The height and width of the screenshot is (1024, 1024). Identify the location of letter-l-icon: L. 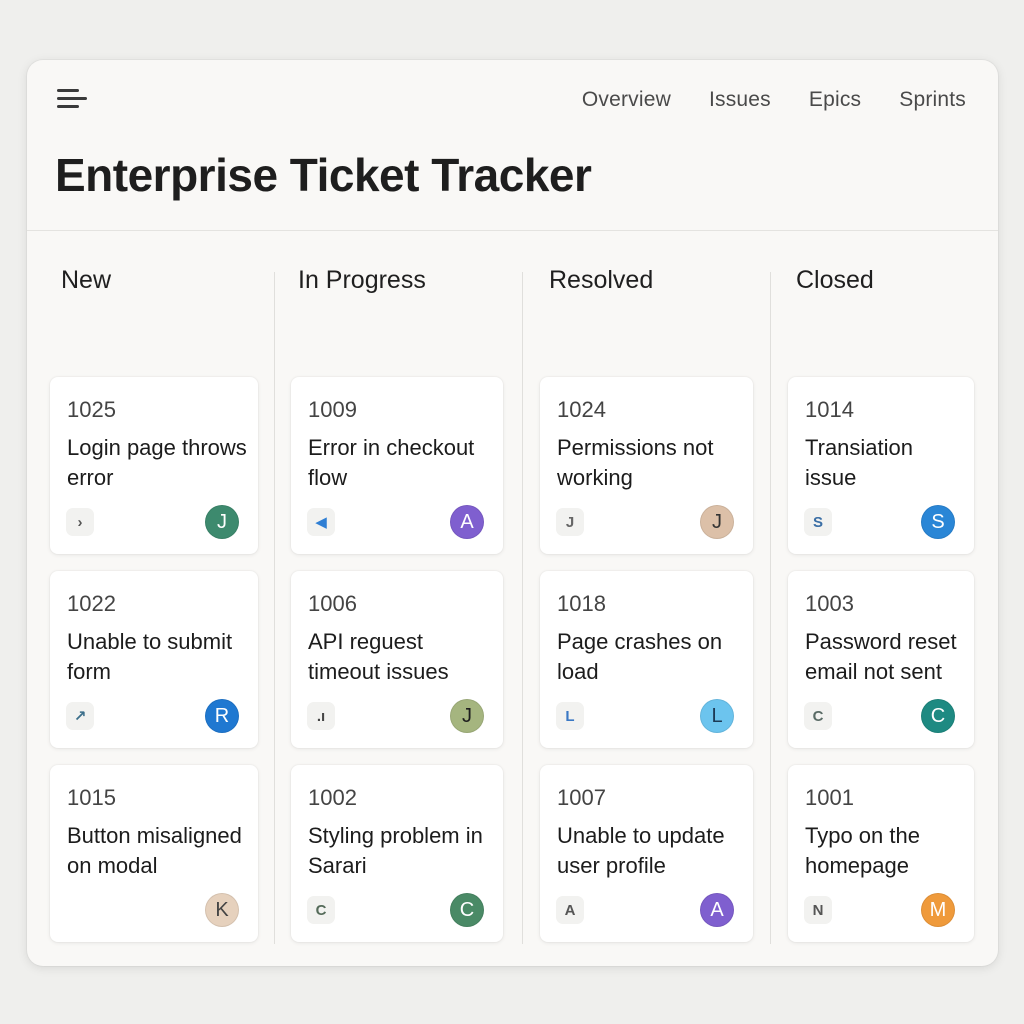
(570, 716).